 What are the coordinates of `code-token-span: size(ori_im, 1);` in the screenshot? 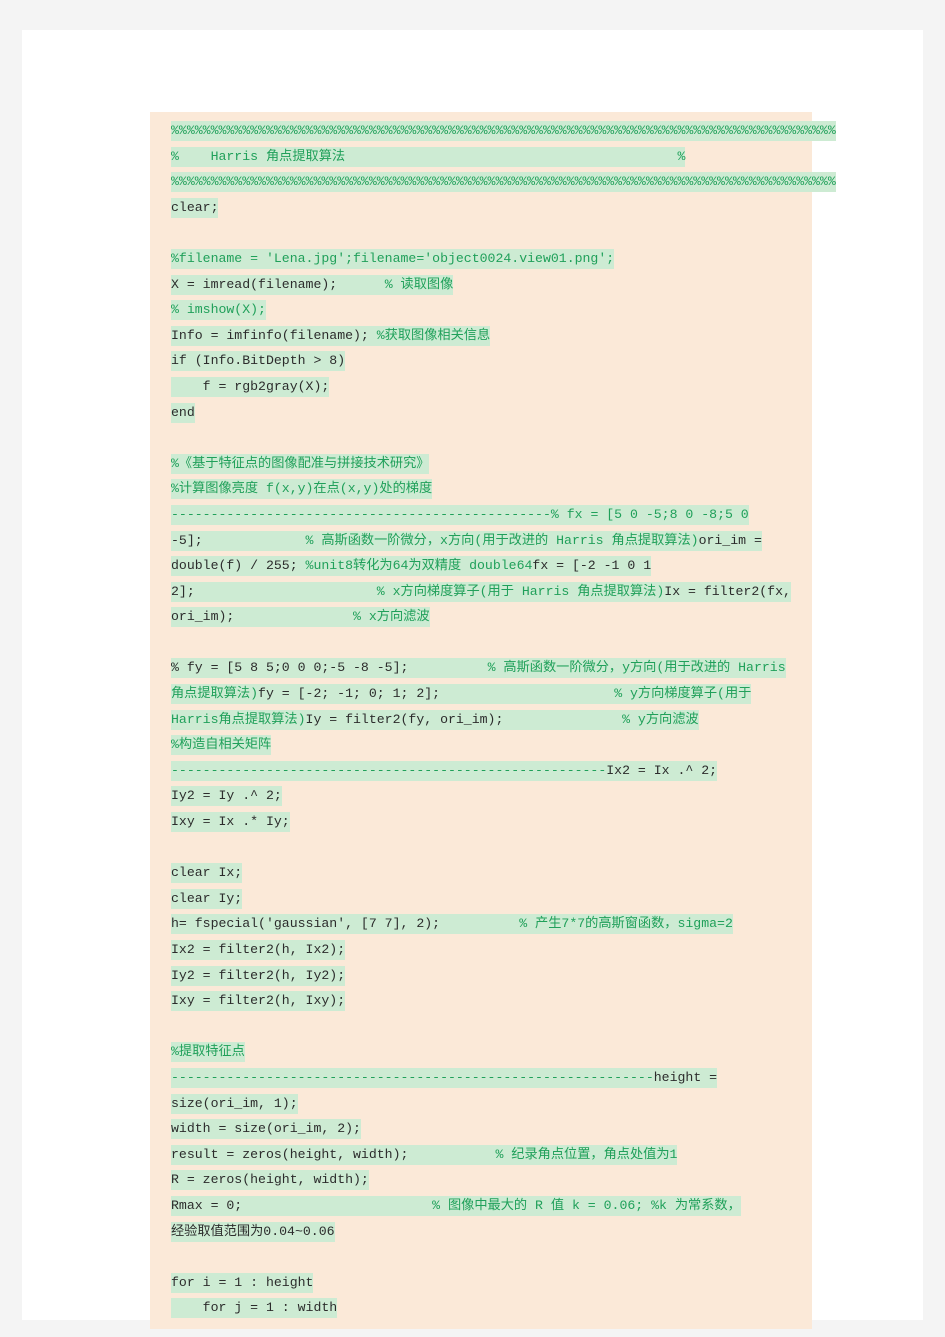 It's located at (234, 1103).